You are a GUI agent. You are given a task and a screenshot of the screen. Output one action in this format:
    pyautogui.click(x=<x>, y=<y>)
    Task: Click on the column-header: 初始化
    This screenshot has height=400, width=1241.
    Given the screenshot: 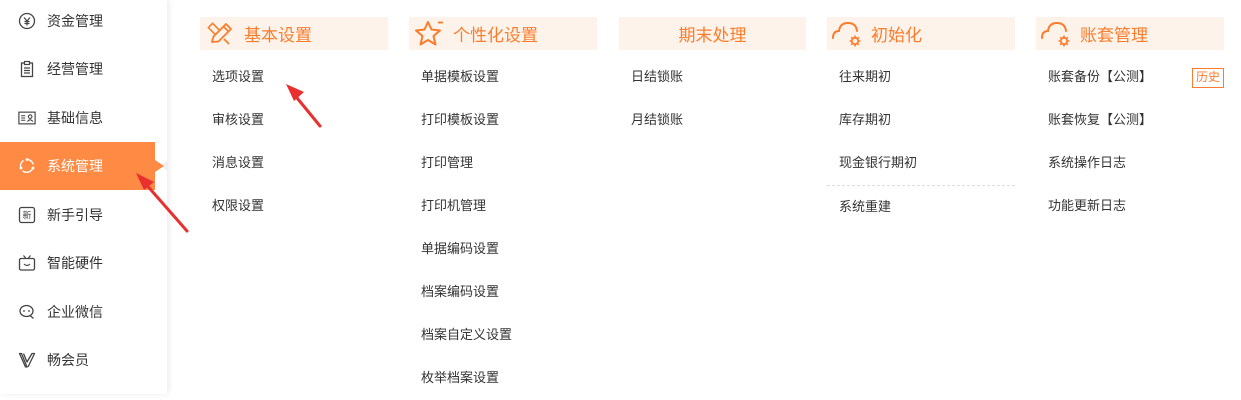 What is the action you would take?
    pyautogui.click(x=921, y=33)
    